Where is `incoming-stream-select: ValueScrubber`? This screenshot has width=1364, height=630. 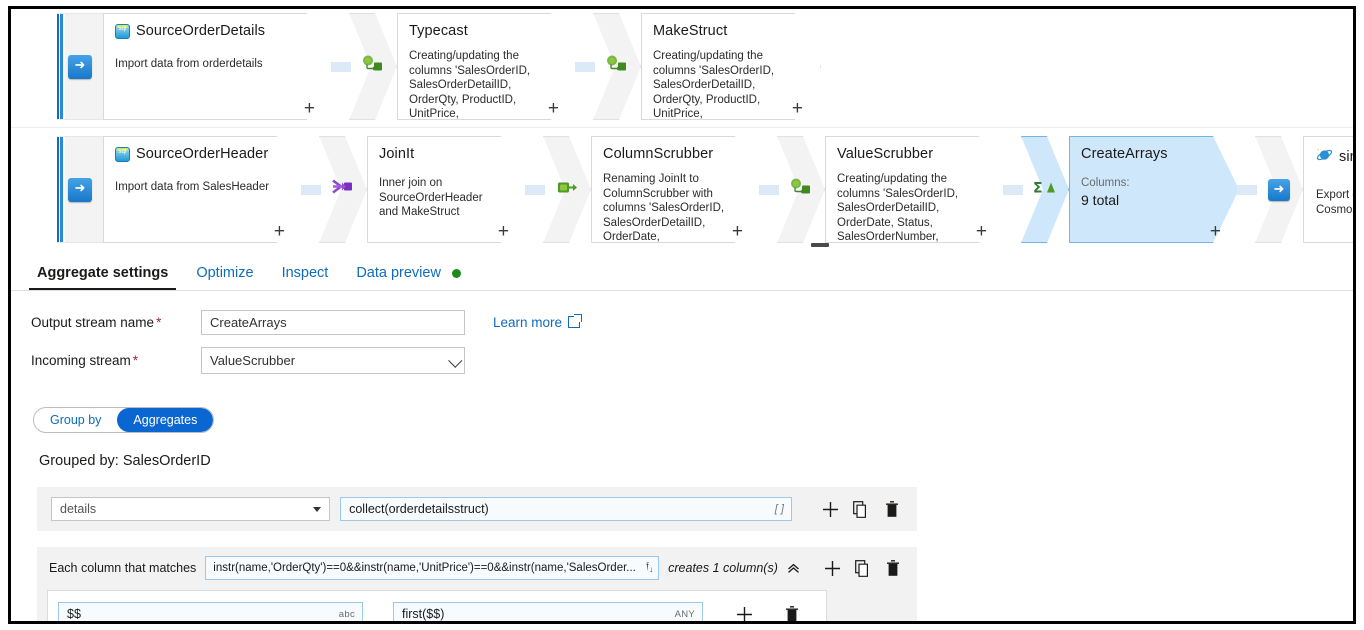 incoming-stream-select: ValueScrubber is located at coordinates (333, 360).